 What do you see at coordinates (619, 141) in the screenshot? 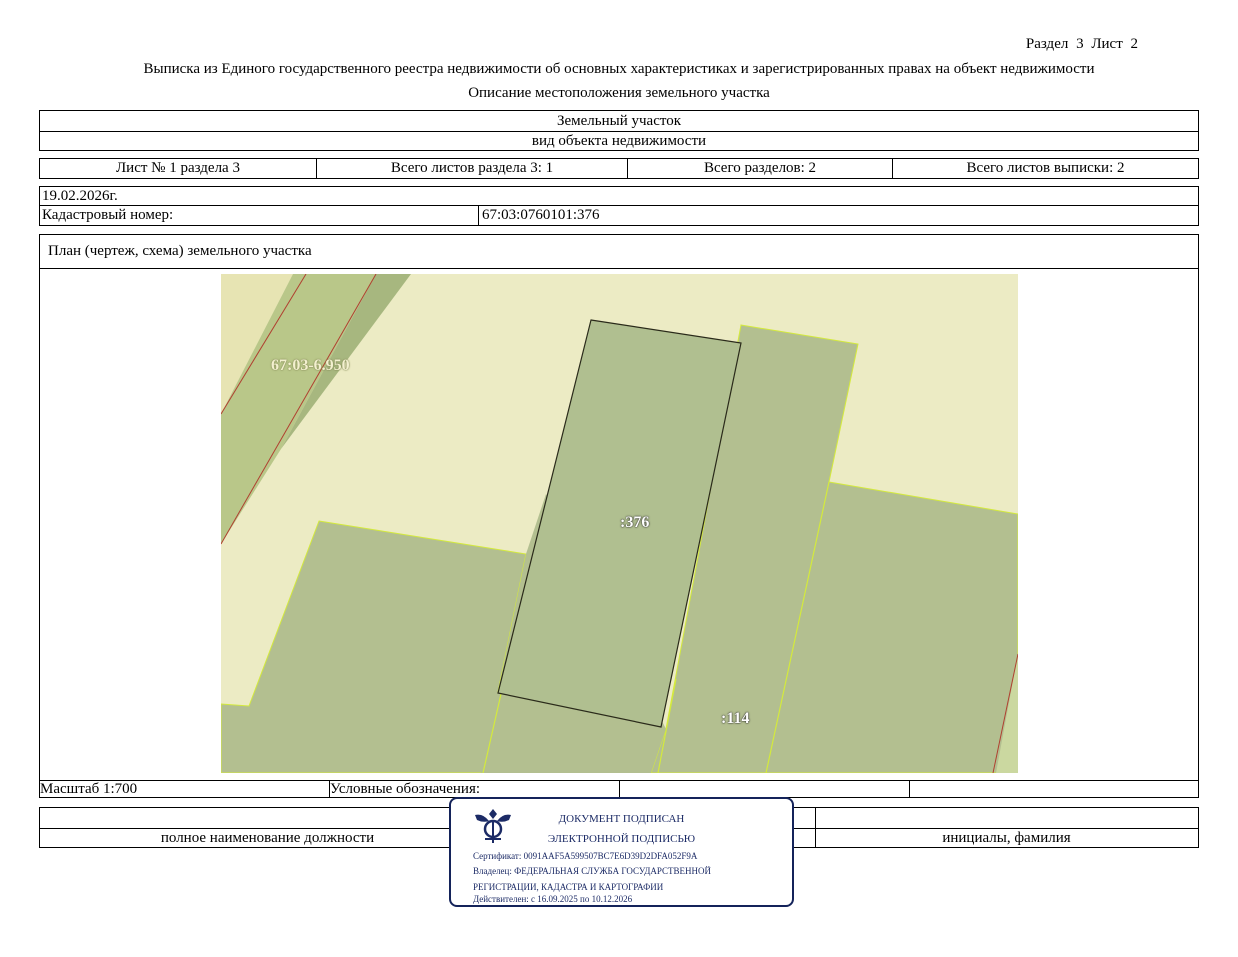
I see `object-kind-caption: вид объекта недвижимости` at bounding box center [619, 141].